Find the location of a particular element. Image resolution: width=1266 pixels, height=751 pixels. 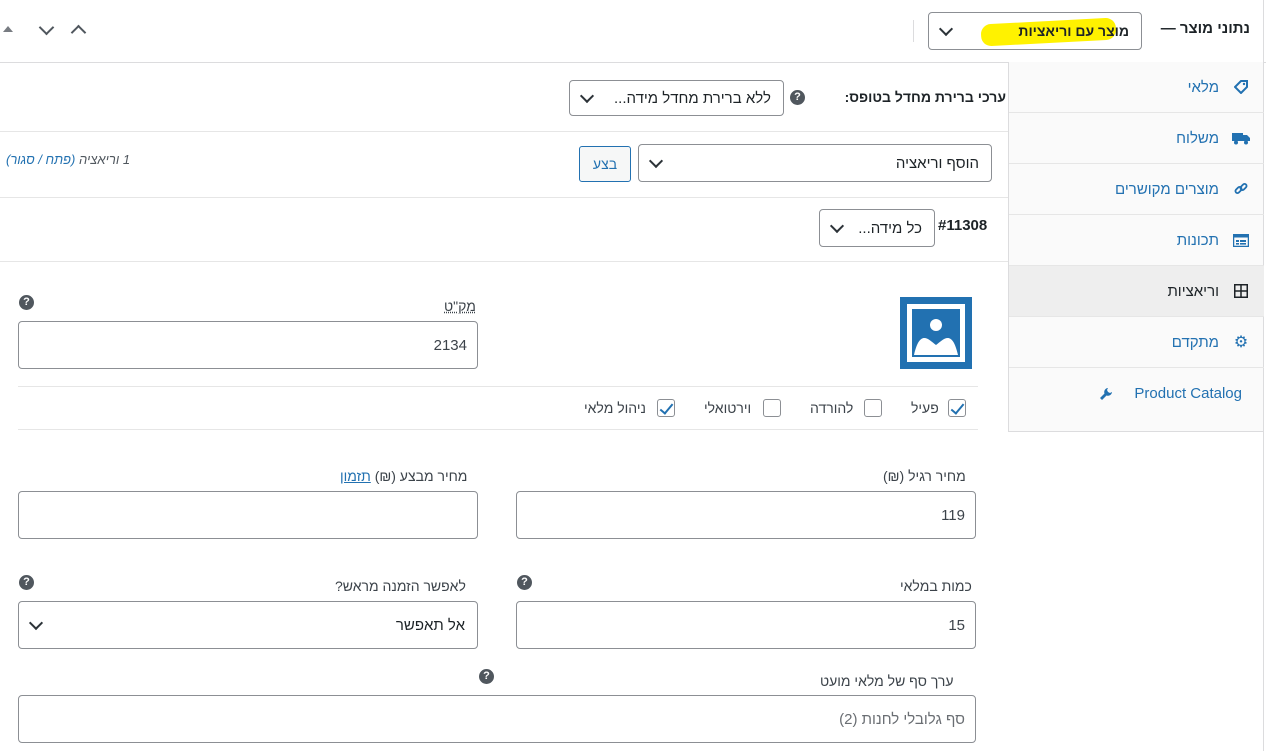

sidebar-item-label: מלאי is located at coordinates (1203, 87).